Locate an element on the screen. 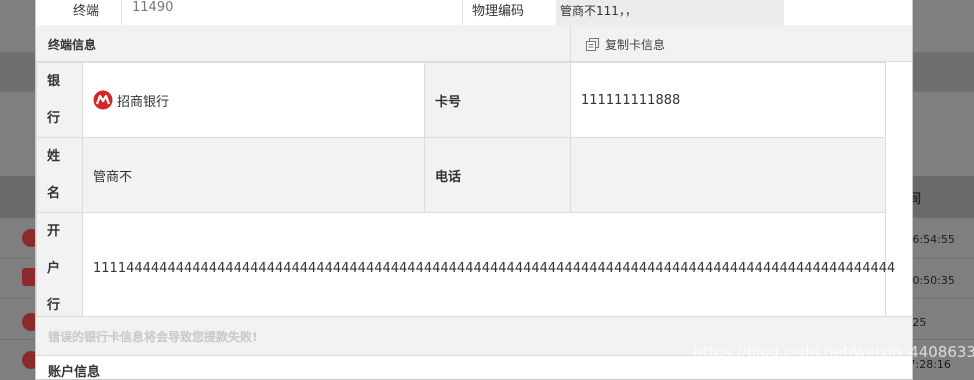  card-number-label: 卡号 is located at coordinates (497, 100).